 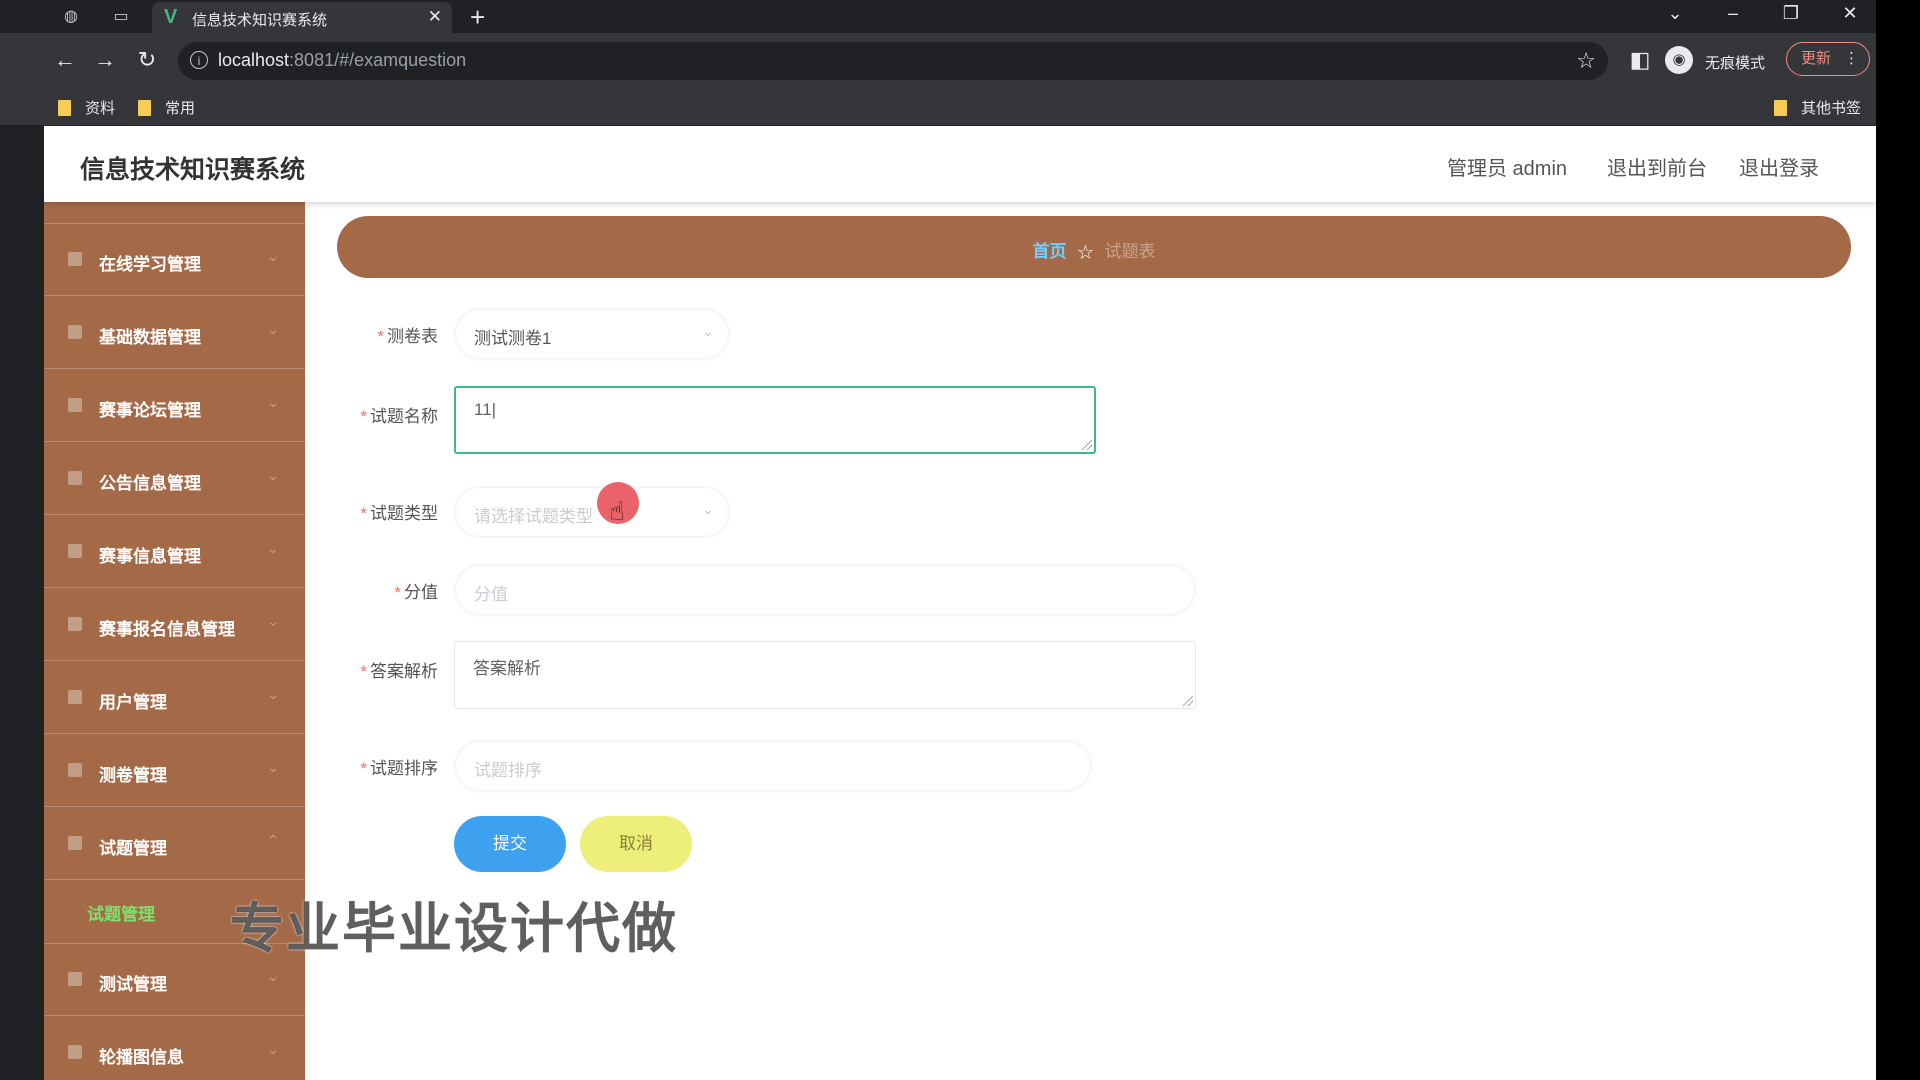 I want to click on question-type-select: 请选择试题类型 ⌄, so click(x=592, y=512).